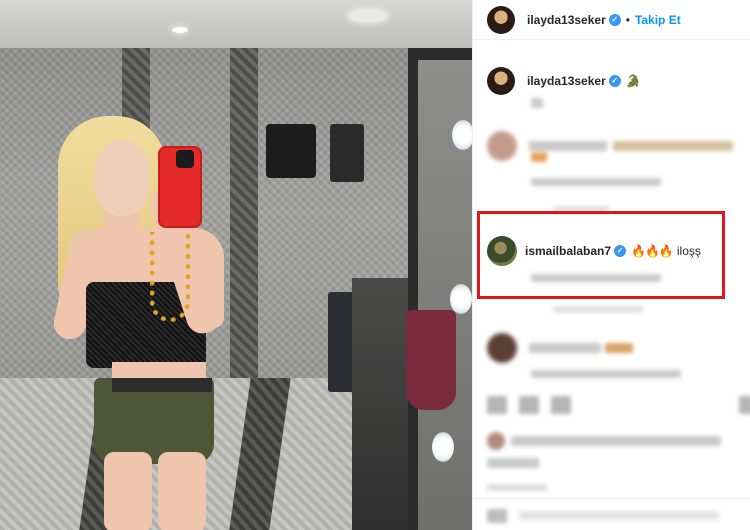 Image resolution: width=750 pixels, height=530 pixels. I want to click on post-header: ilayda13seker ✓ • Takip Et, so click(611, 20).